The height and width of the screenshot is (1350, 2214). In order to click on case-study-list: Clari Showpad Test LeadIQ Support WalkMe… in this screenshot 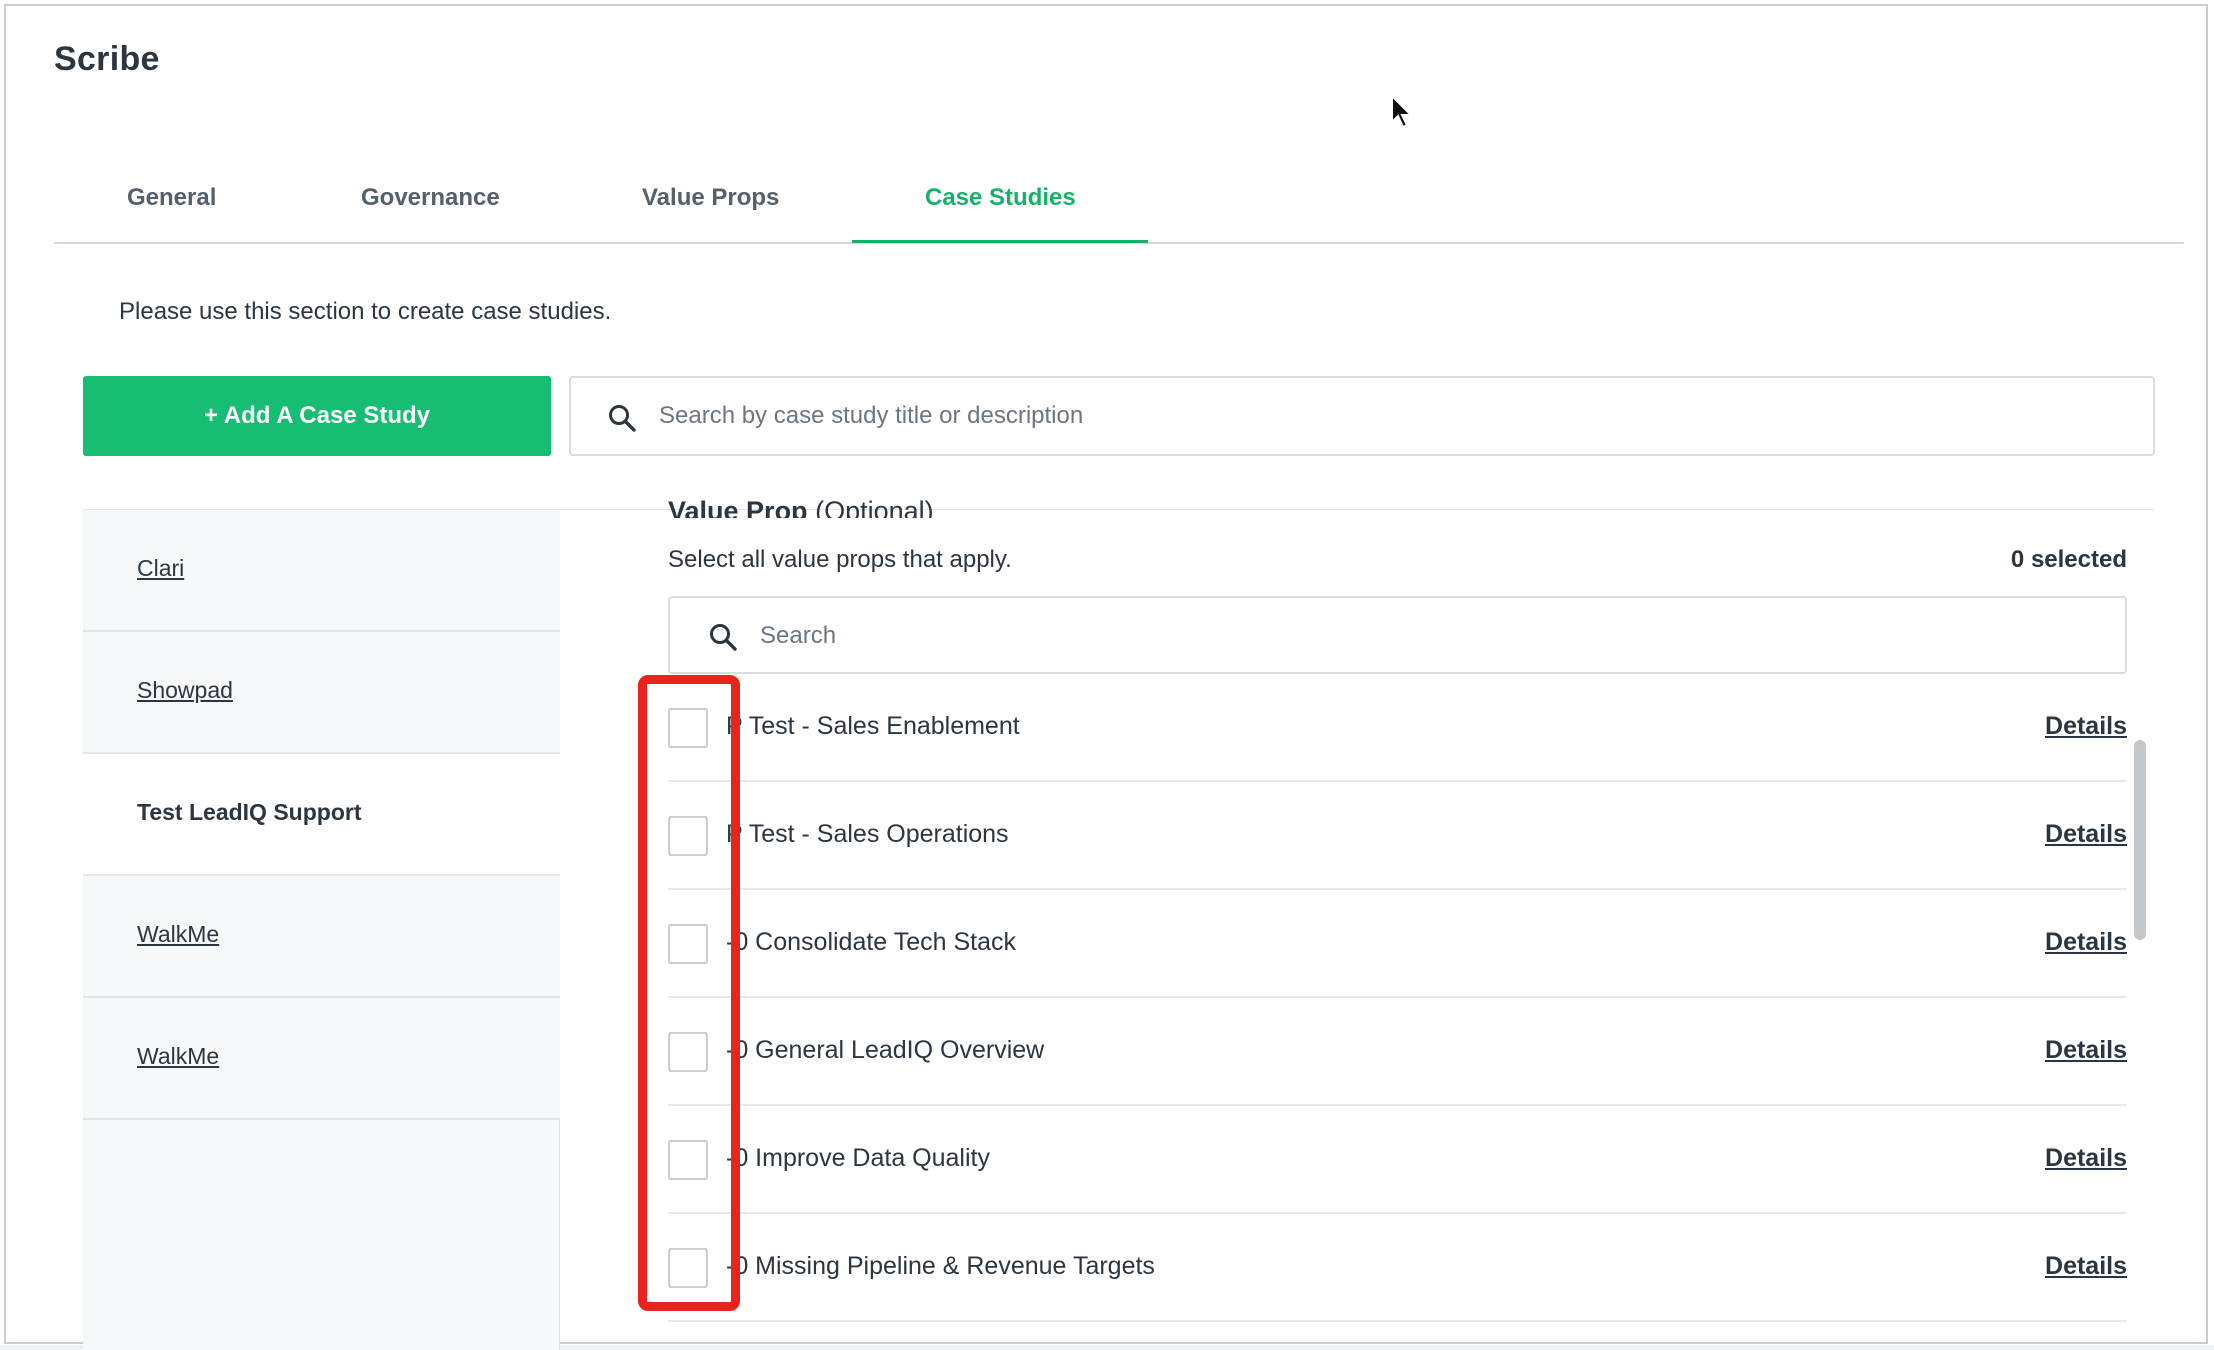, I will do `click(321, 930)`.